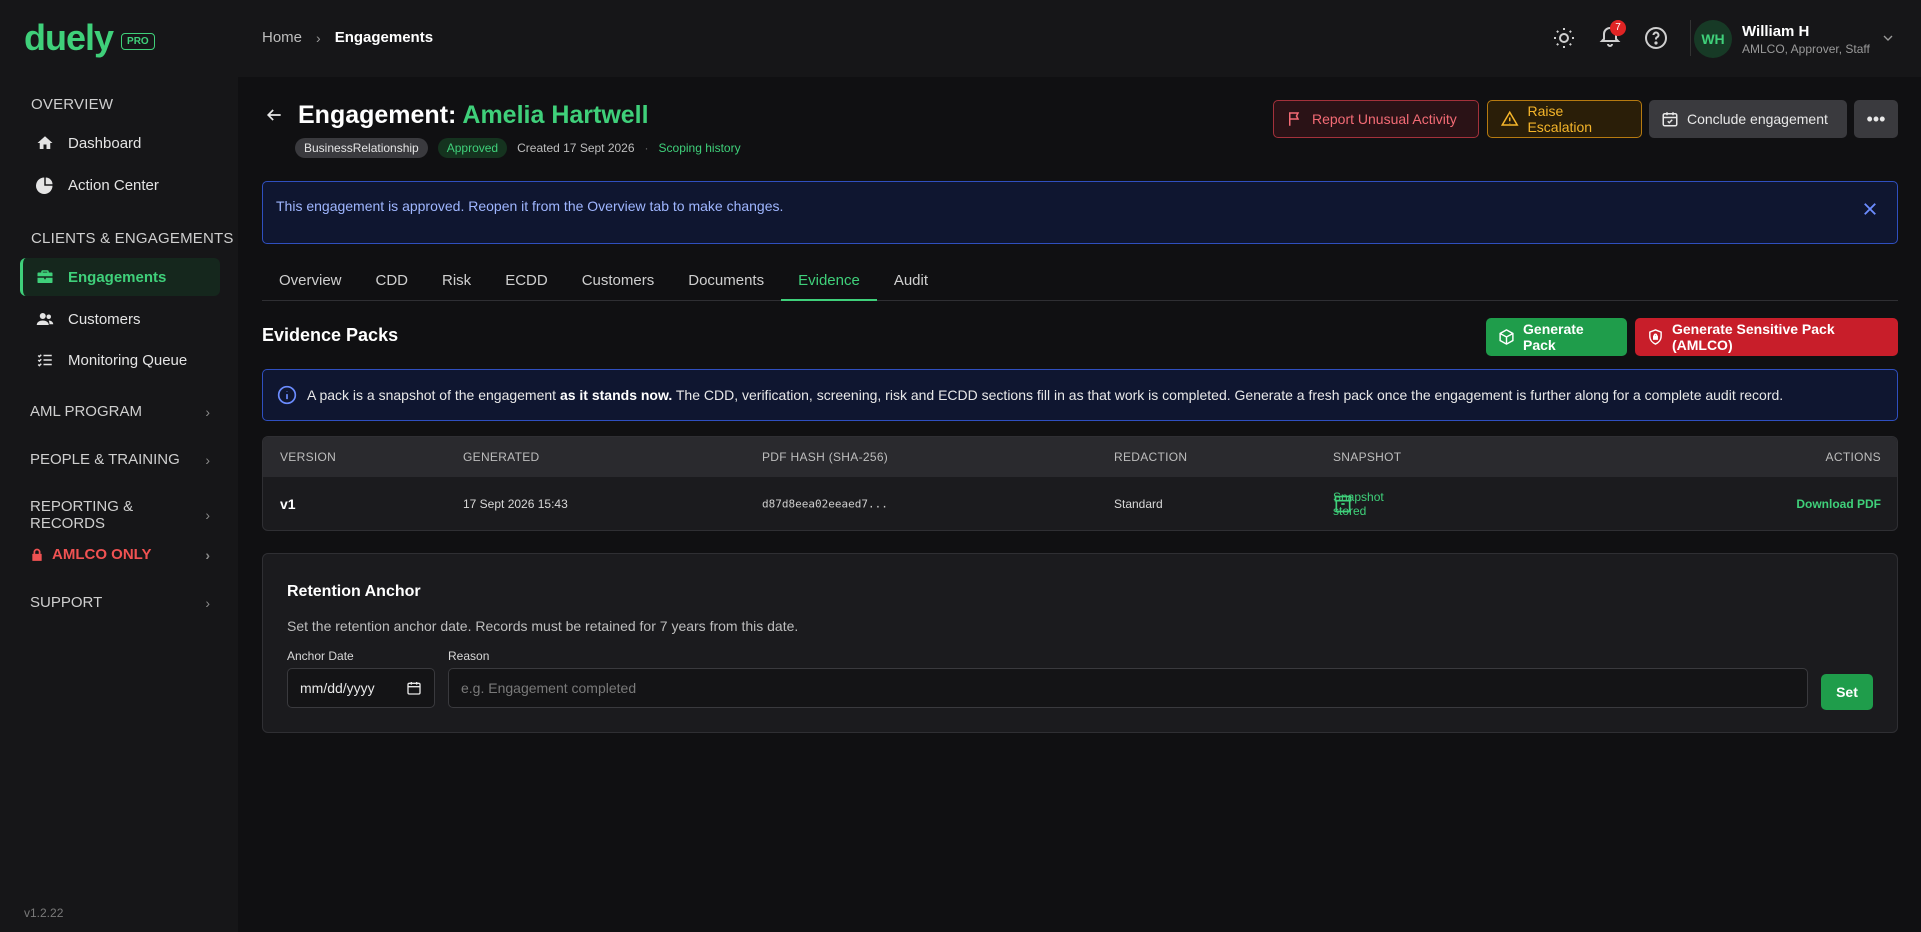  I want to click on breadcrumb-home: Home, so click(282, 37).